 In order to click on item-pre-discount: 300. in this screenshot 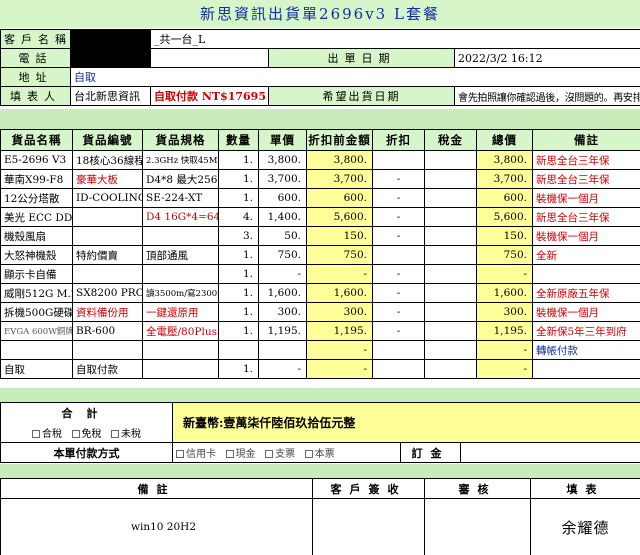, I will do `click(339, 312)`.